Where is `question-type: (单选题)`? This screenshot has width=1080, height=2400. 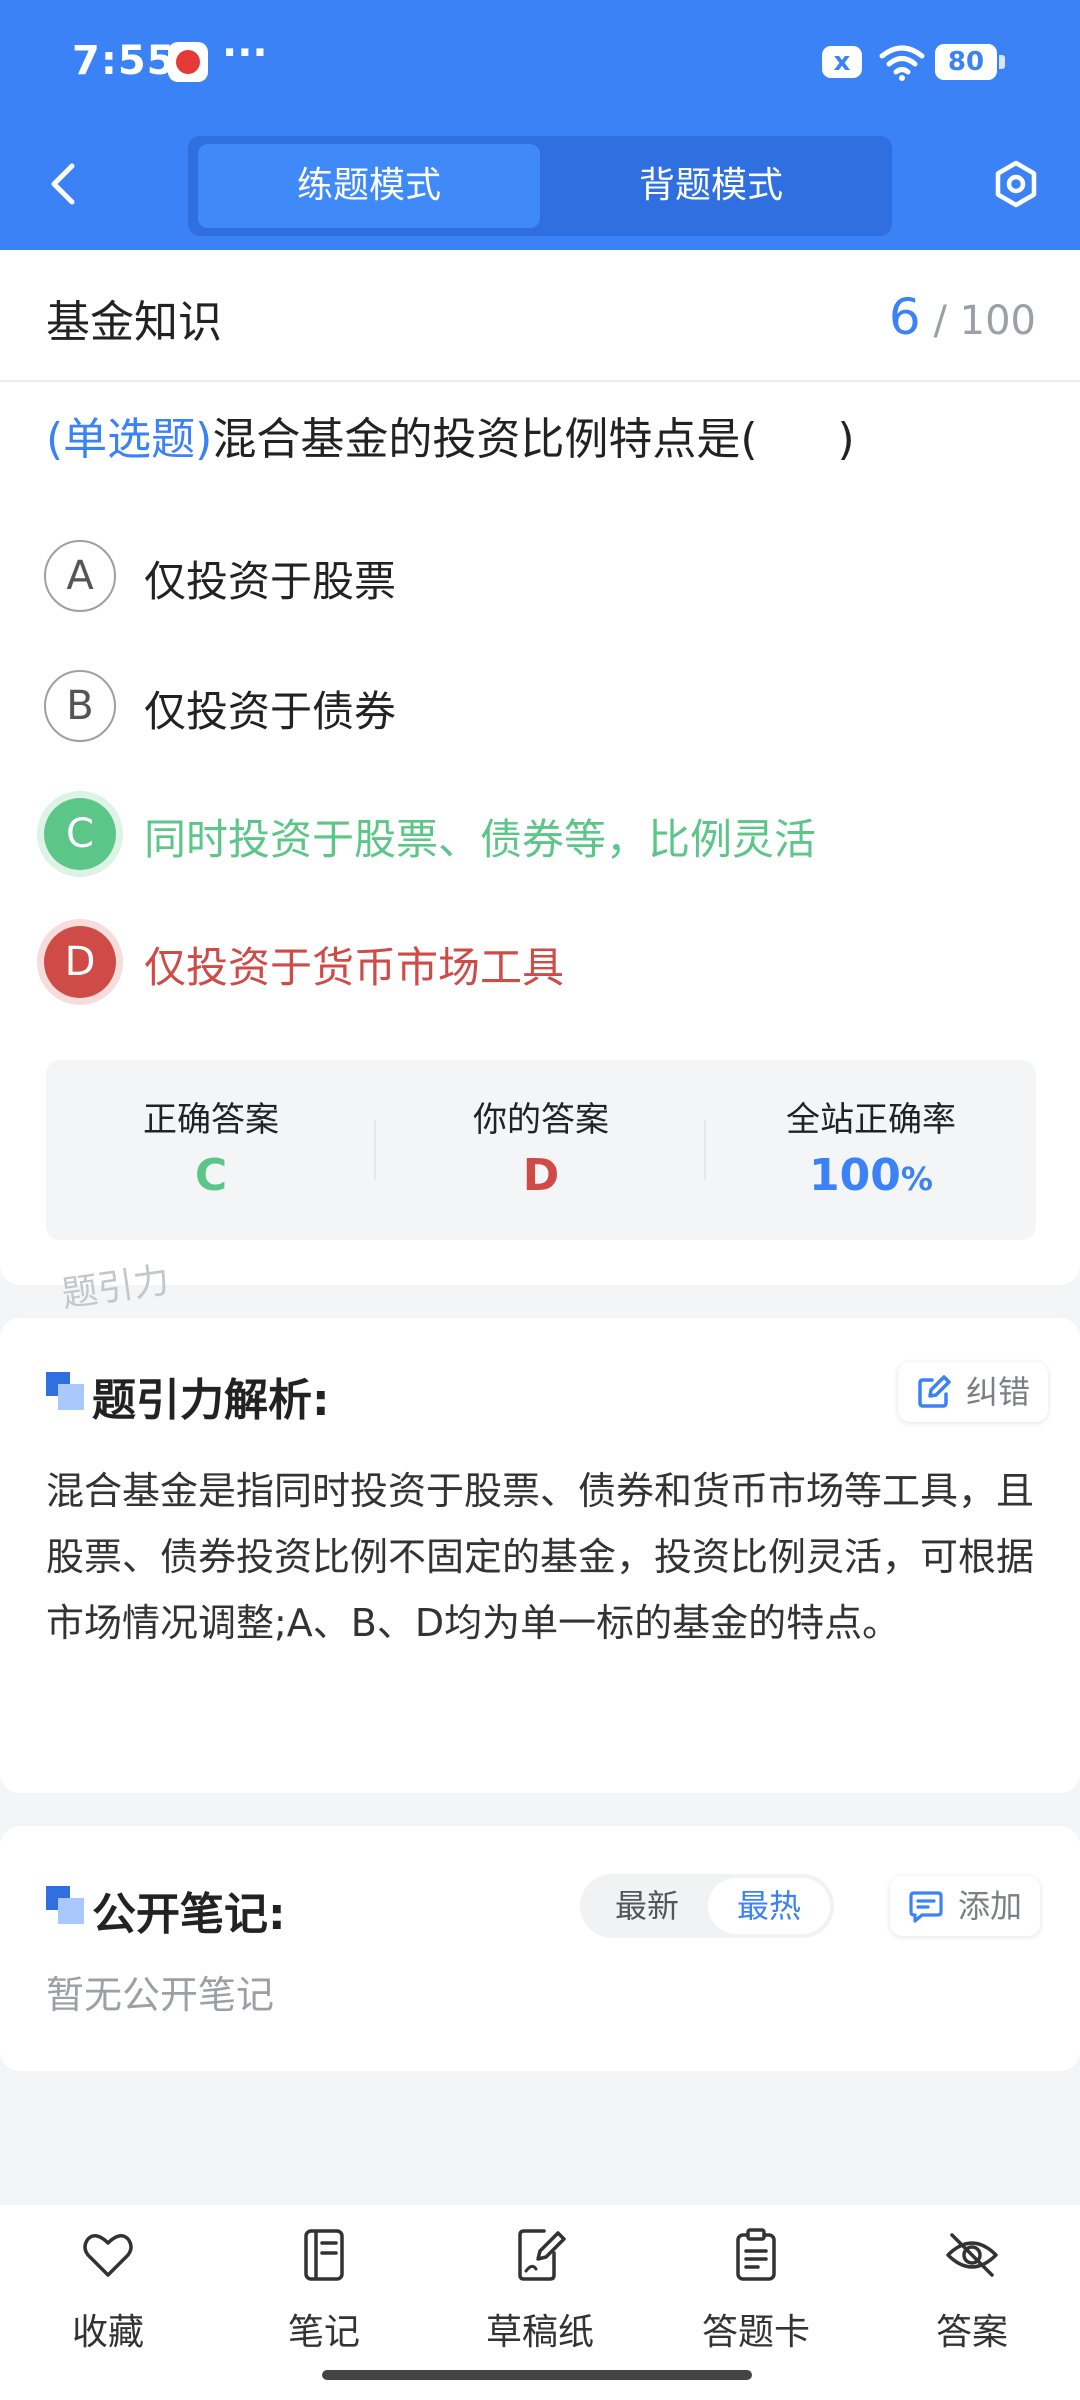 question-type: (单选题) is located at coordinates (129, 439).